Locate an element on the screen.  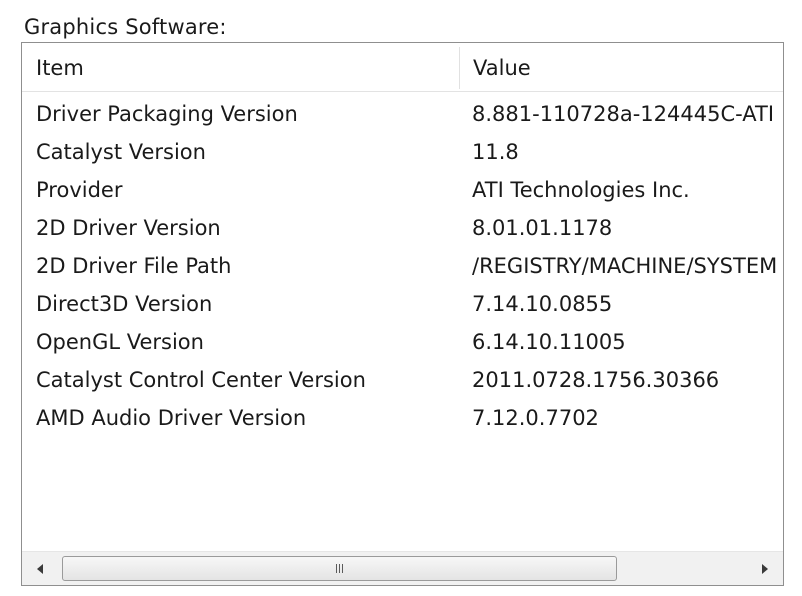
horizontal-scrollbar is located at coordinates (402, 568).